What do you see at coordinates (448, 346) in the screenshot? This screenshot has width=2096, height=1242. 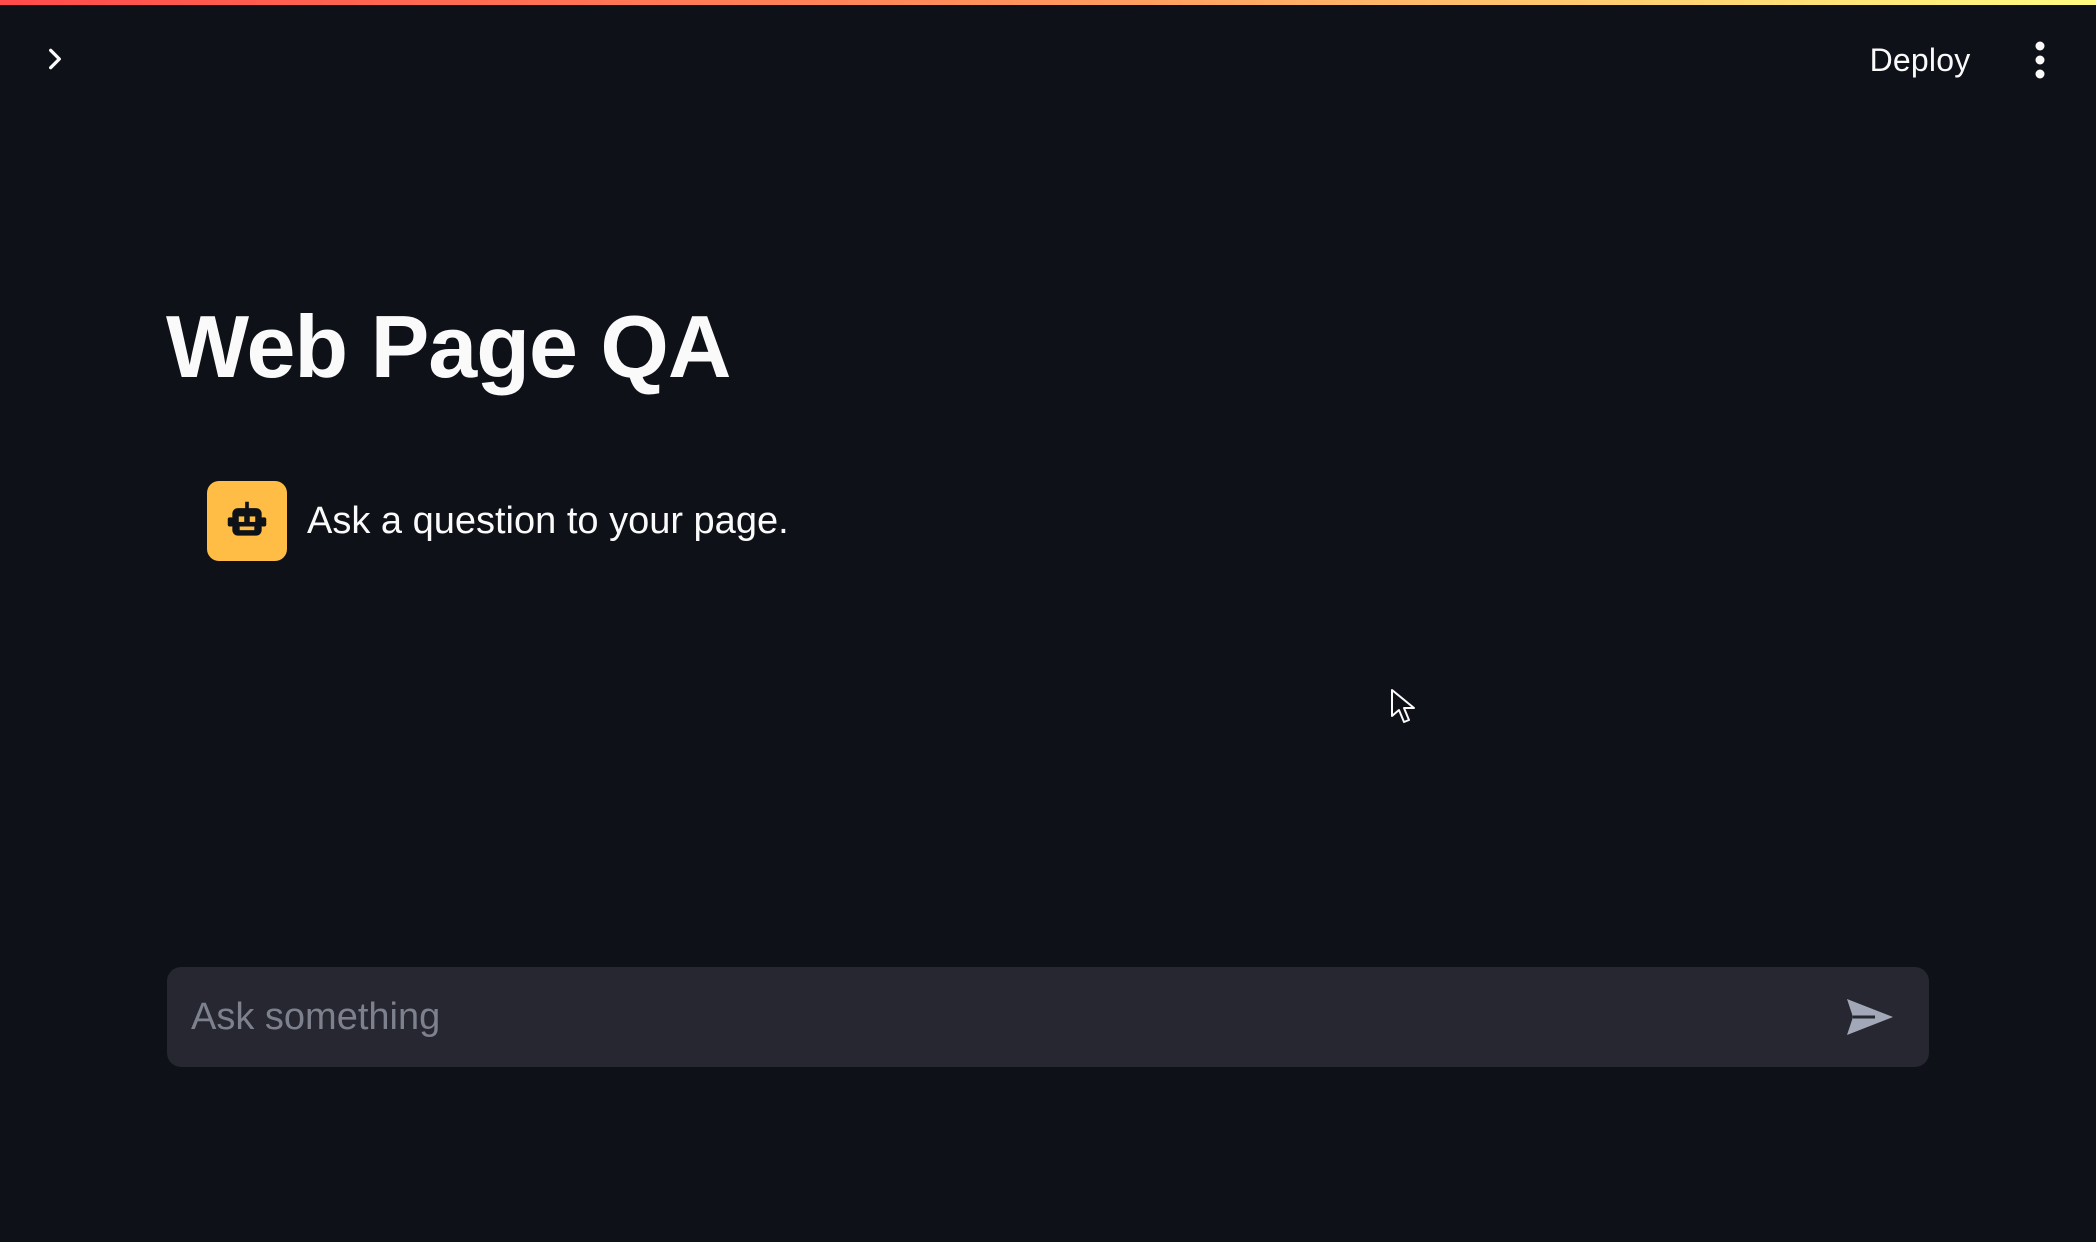 I see `page-title: Web Page QA` at bounding box center [448, 346].